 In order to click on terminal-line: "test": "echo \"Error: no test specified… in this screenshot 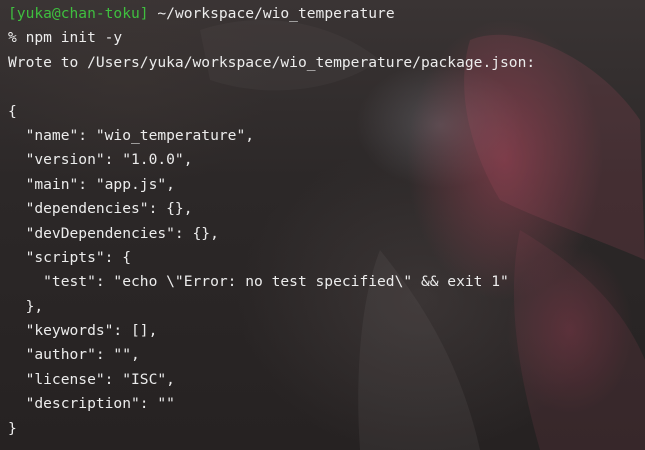, I will do `click(258, 282)`.